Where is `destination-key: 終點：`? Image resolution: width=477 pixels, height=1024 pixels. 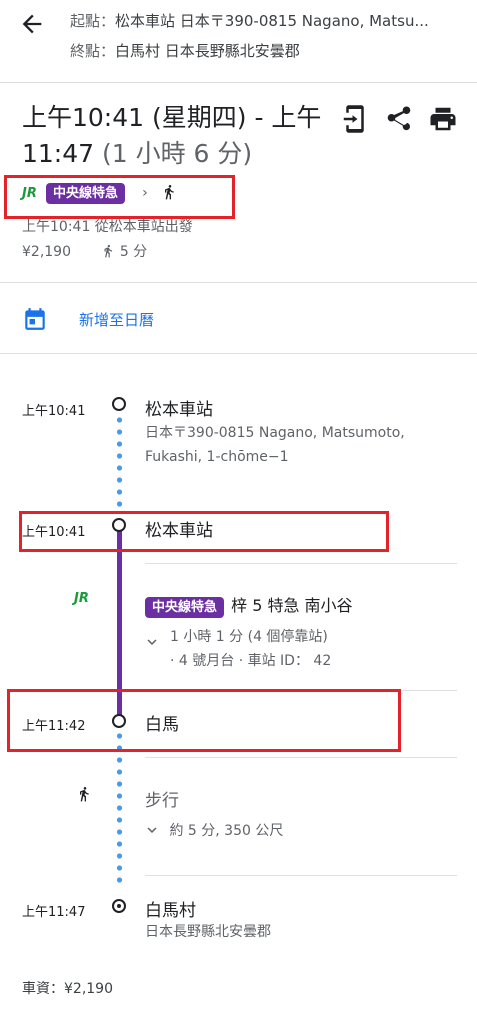
destination-key: 終點： is located at coordinates (93, 51).